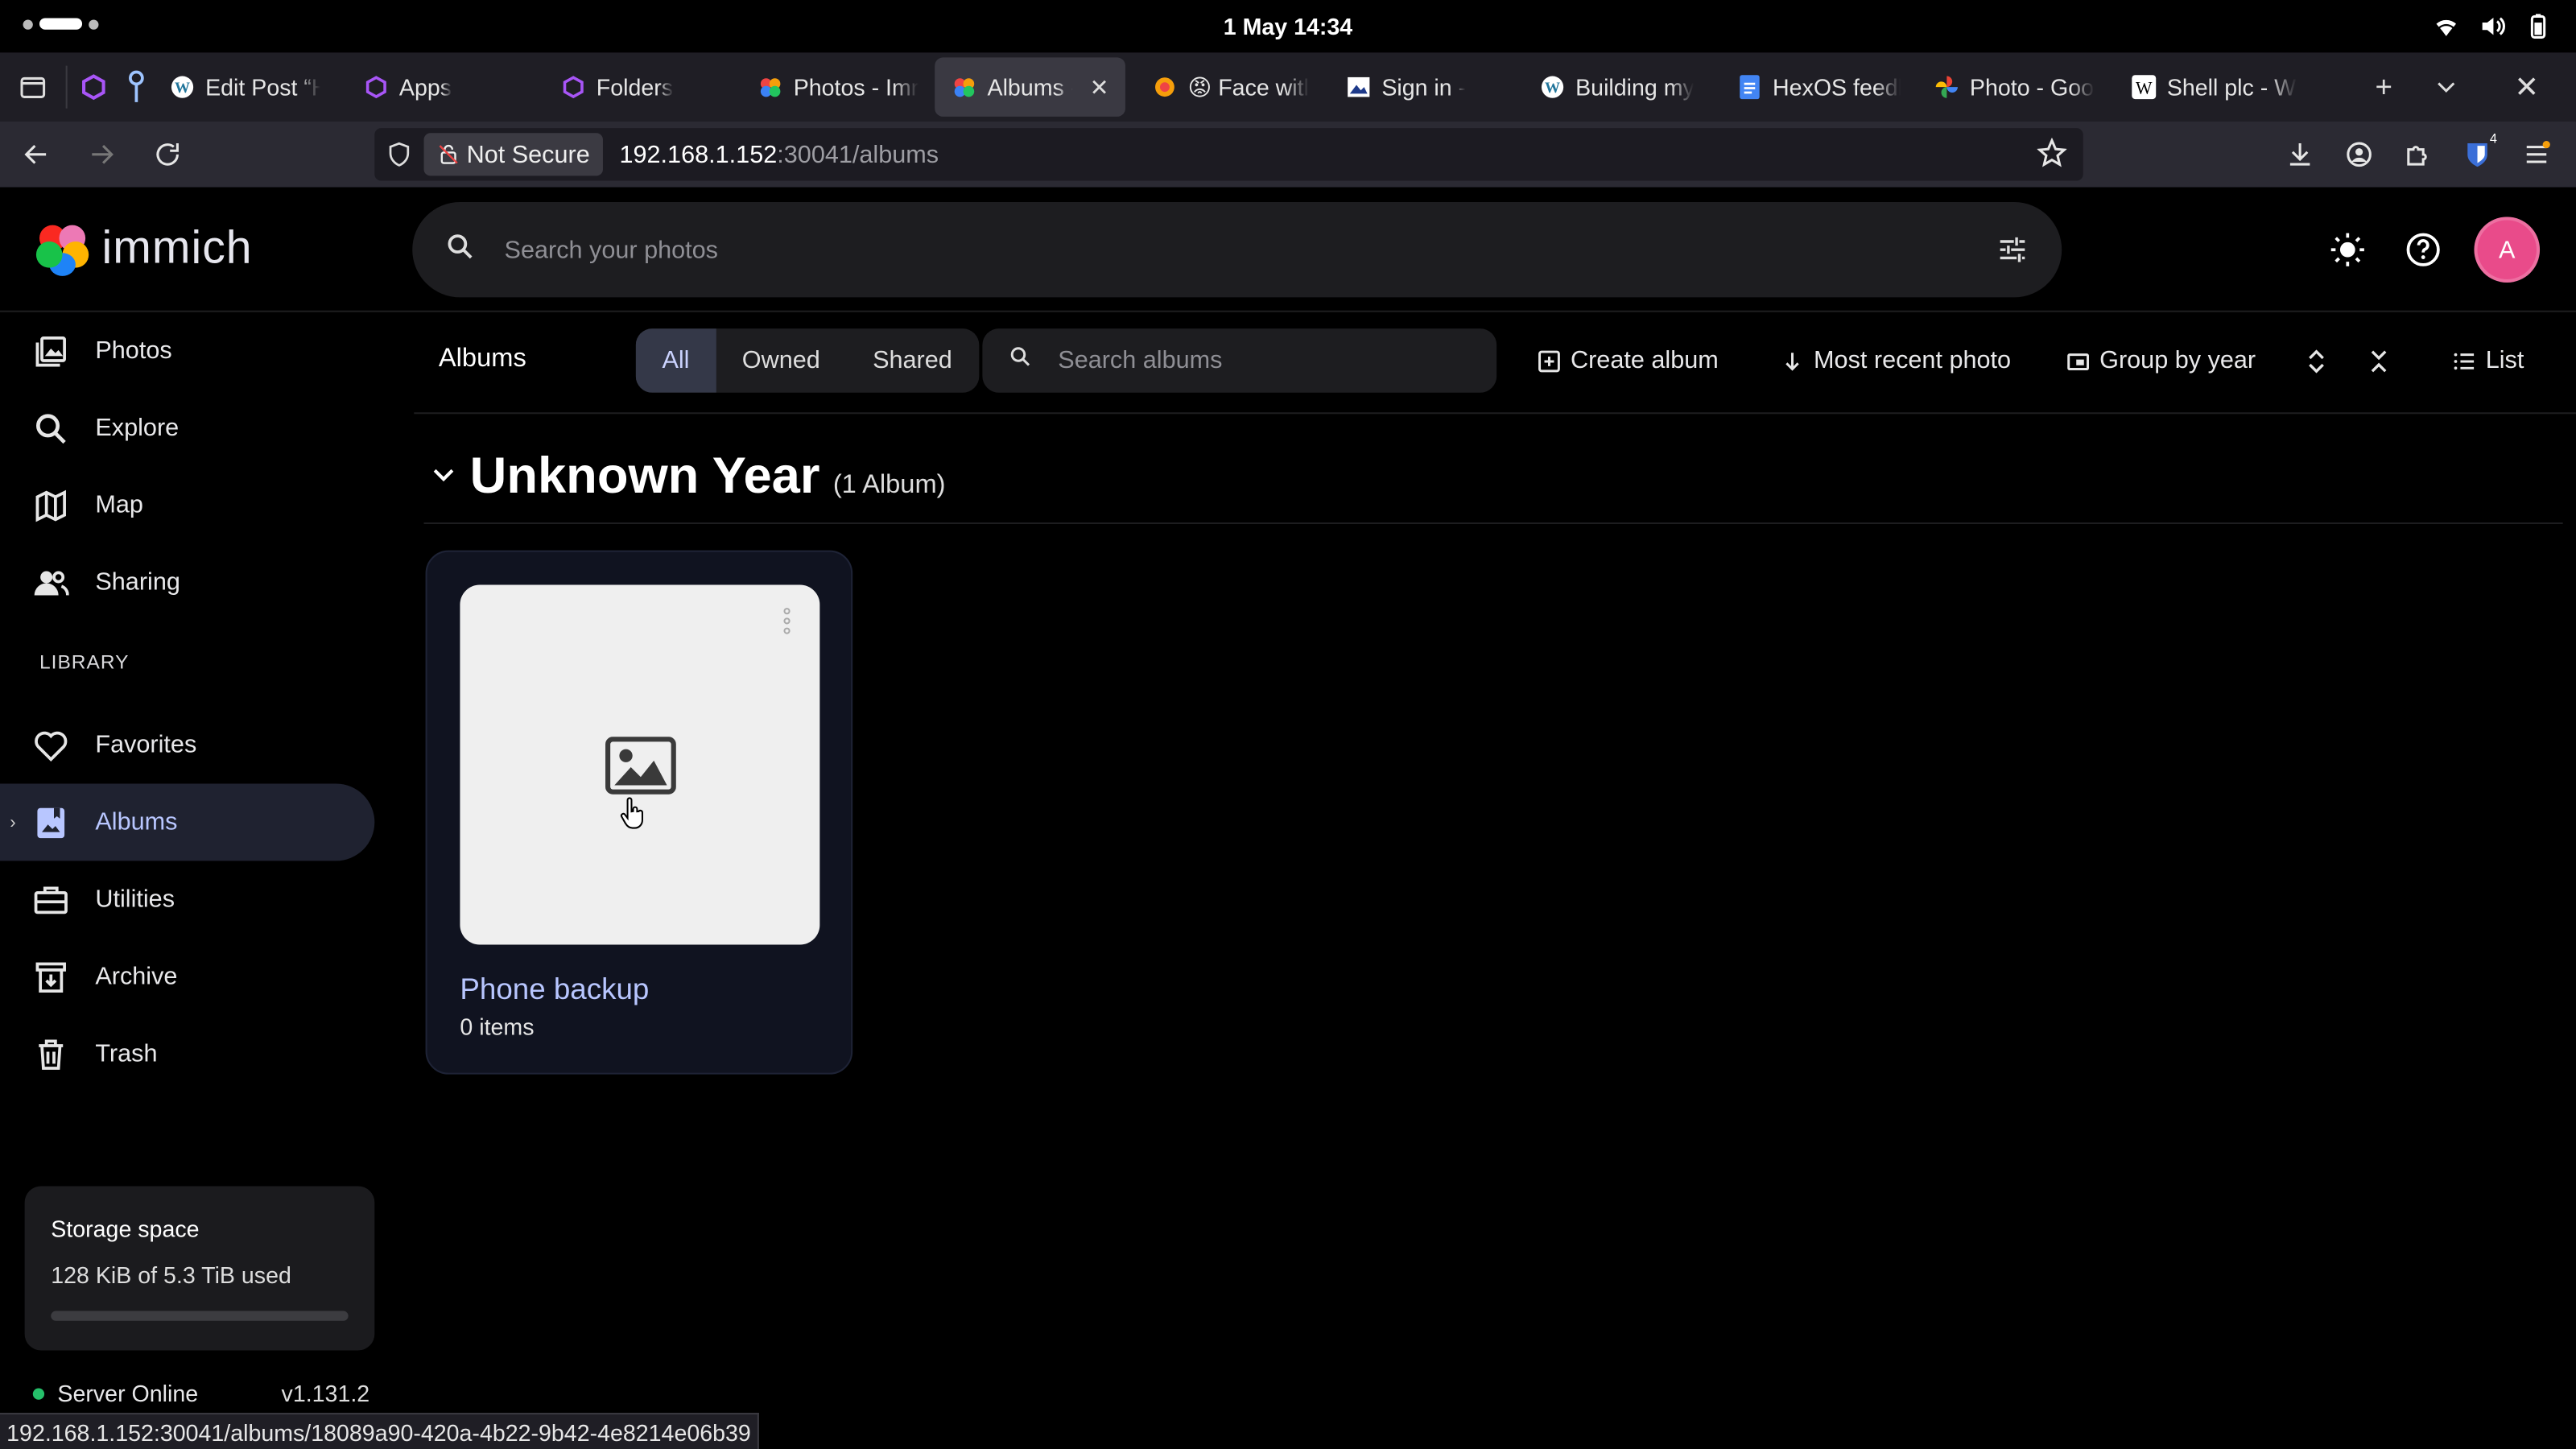 This screenshot has width=2576, height=1449. I want to click on tab-building-my: W Building my, so click(1621, 86).